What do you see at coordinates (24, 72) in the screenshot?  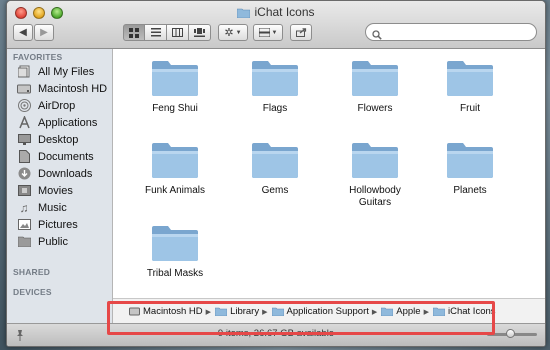 I see `all-files-icon` at bounding box center [24, 72].